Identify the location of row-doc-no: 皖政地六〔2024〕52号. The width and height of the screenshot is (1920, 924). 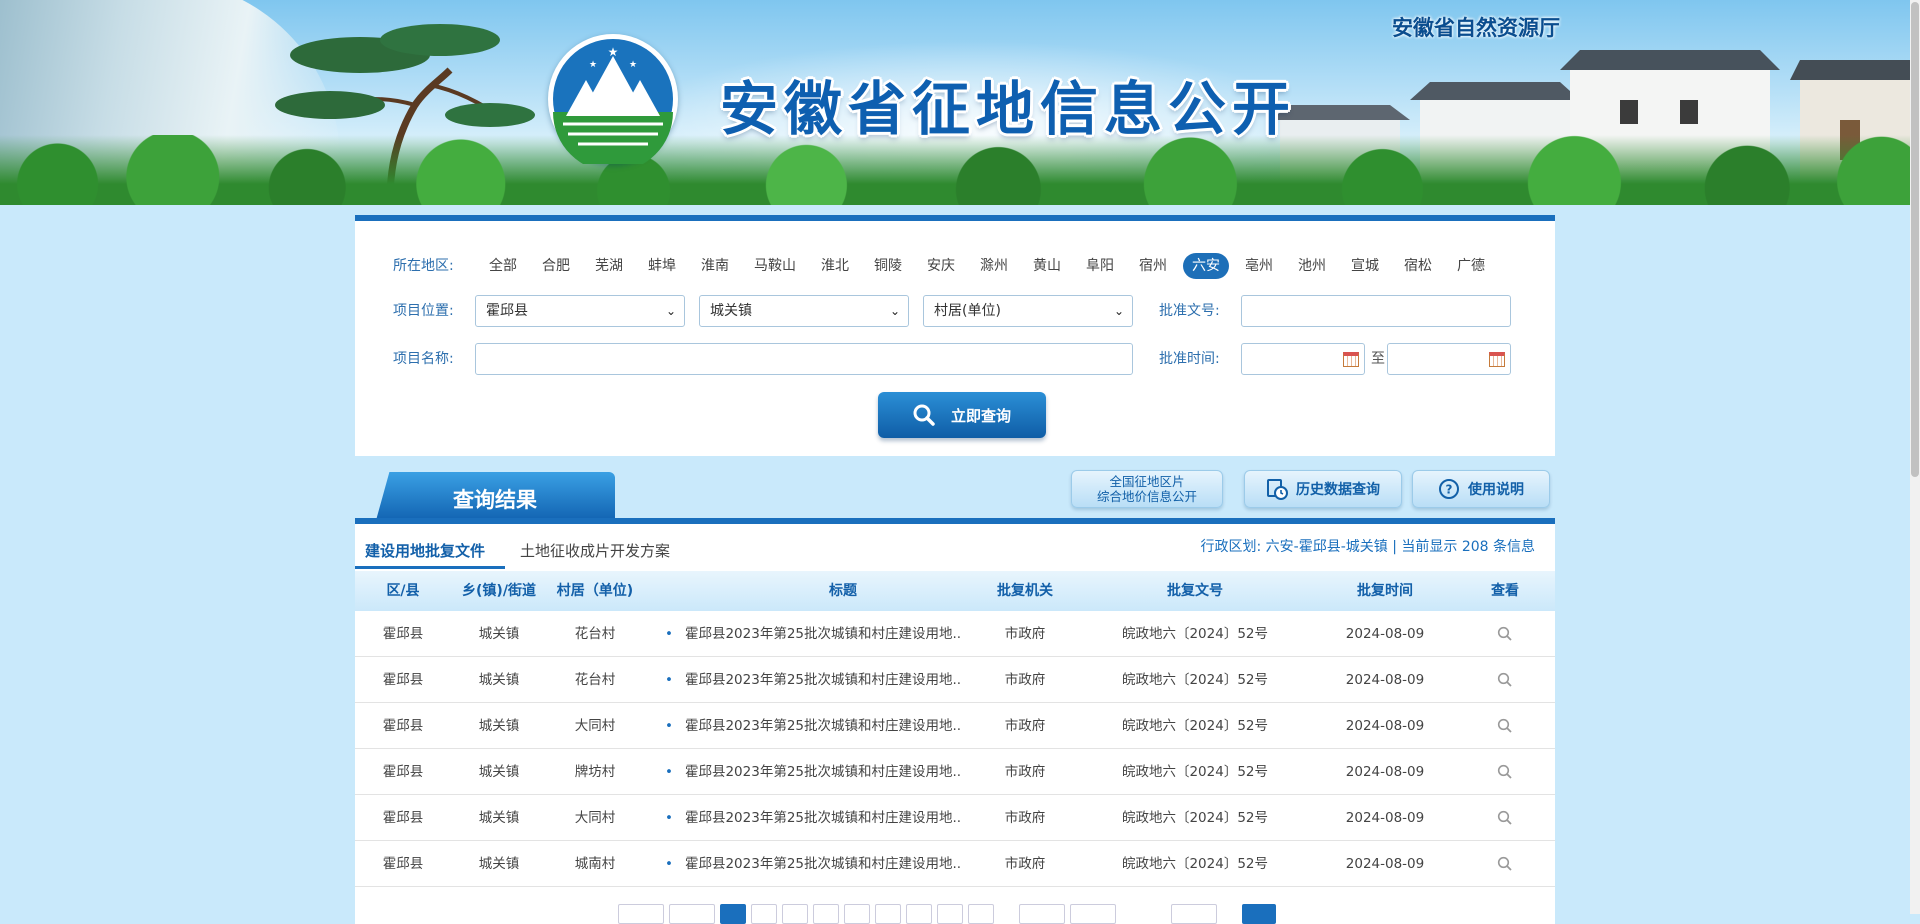
(1195, 772).